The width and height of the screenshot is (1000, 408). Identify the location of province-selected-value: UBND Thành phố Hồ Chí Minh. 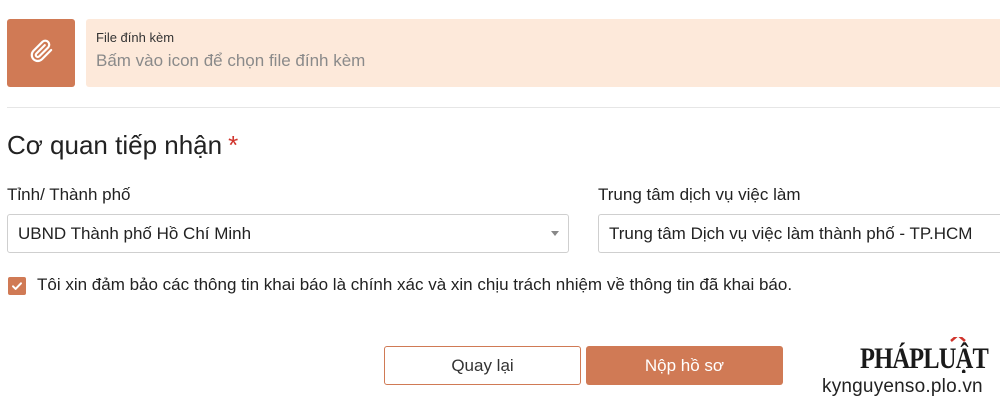
(135, 233).